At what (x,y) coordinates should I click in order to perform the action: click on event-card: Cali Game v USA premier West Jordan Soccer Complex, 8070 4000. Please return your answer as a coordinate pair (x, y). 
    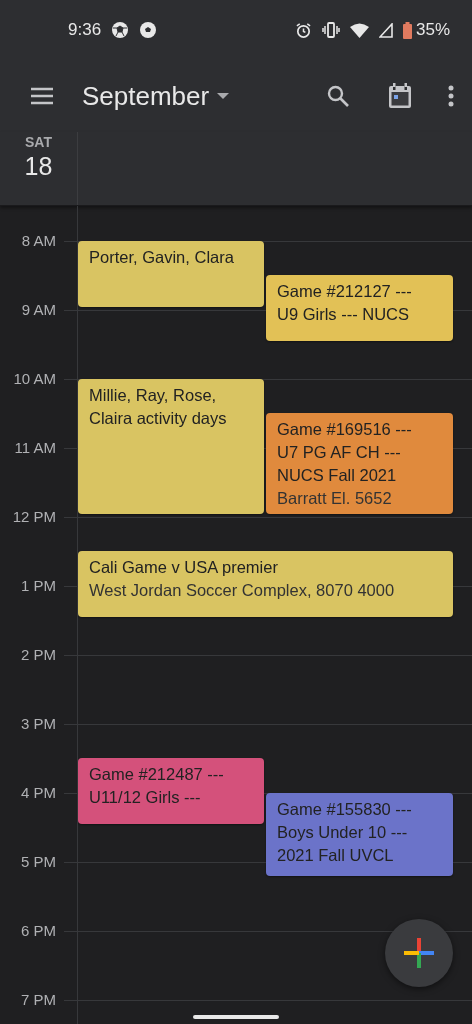
    Looking at the image, I should click on (265, 584).